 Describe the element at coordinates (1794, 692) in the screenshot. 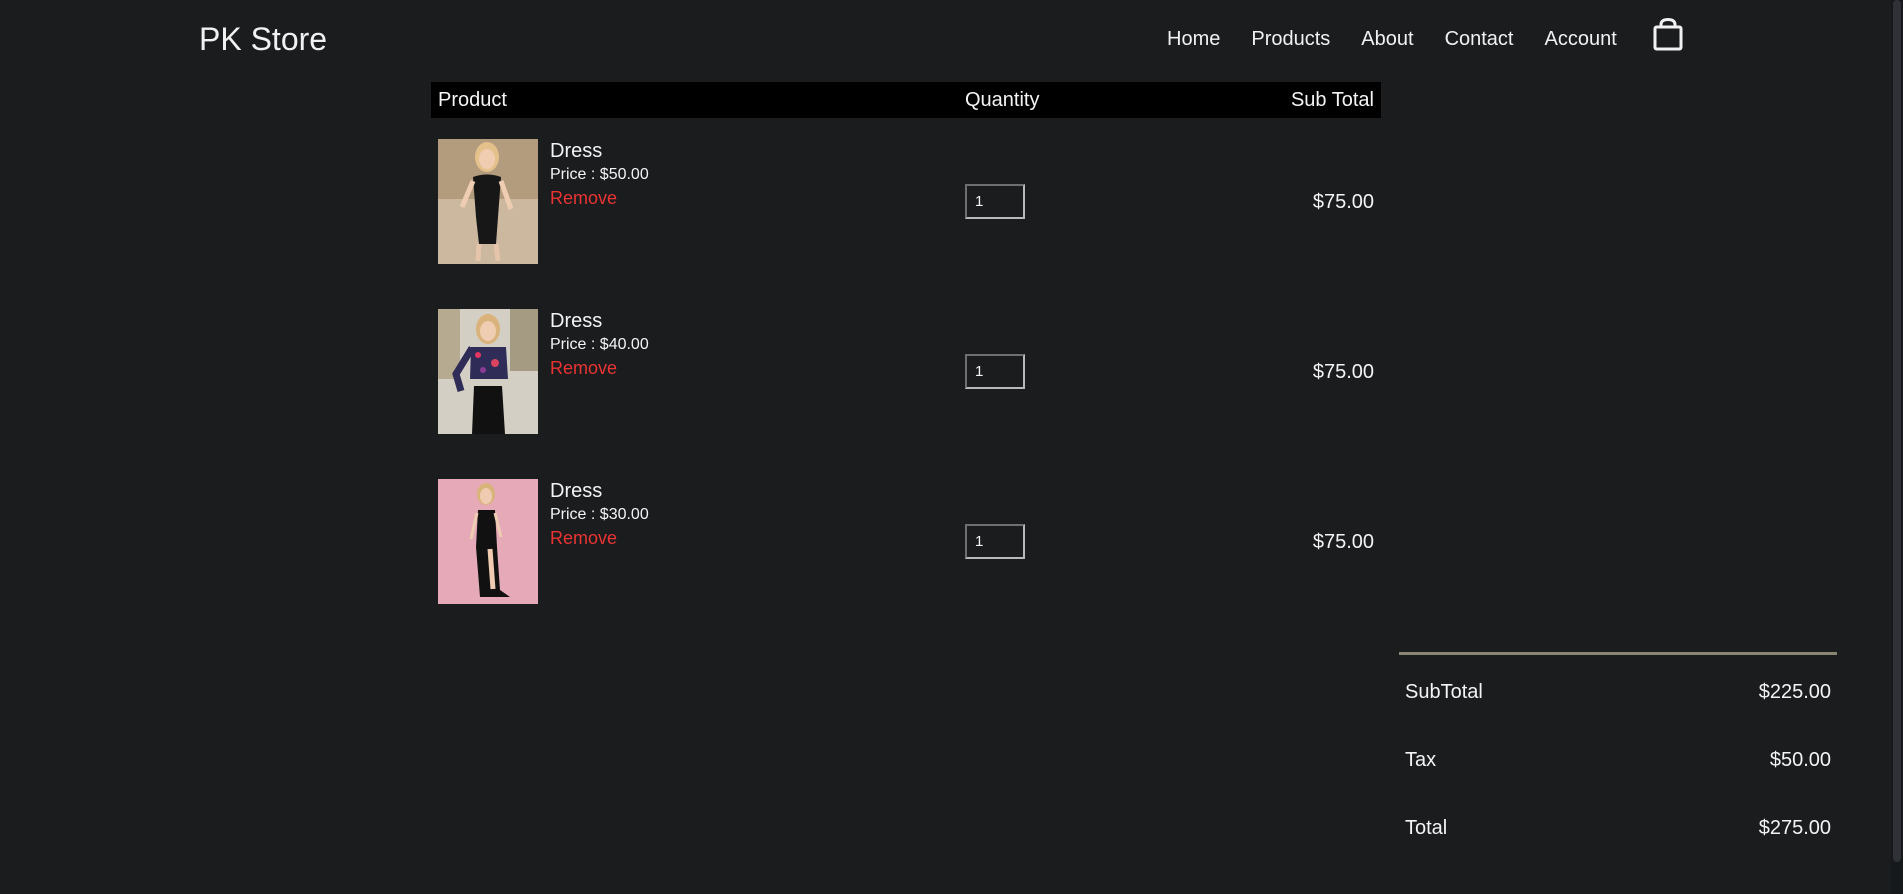

I see `summary-subtotal-value: $225.00` at that location.